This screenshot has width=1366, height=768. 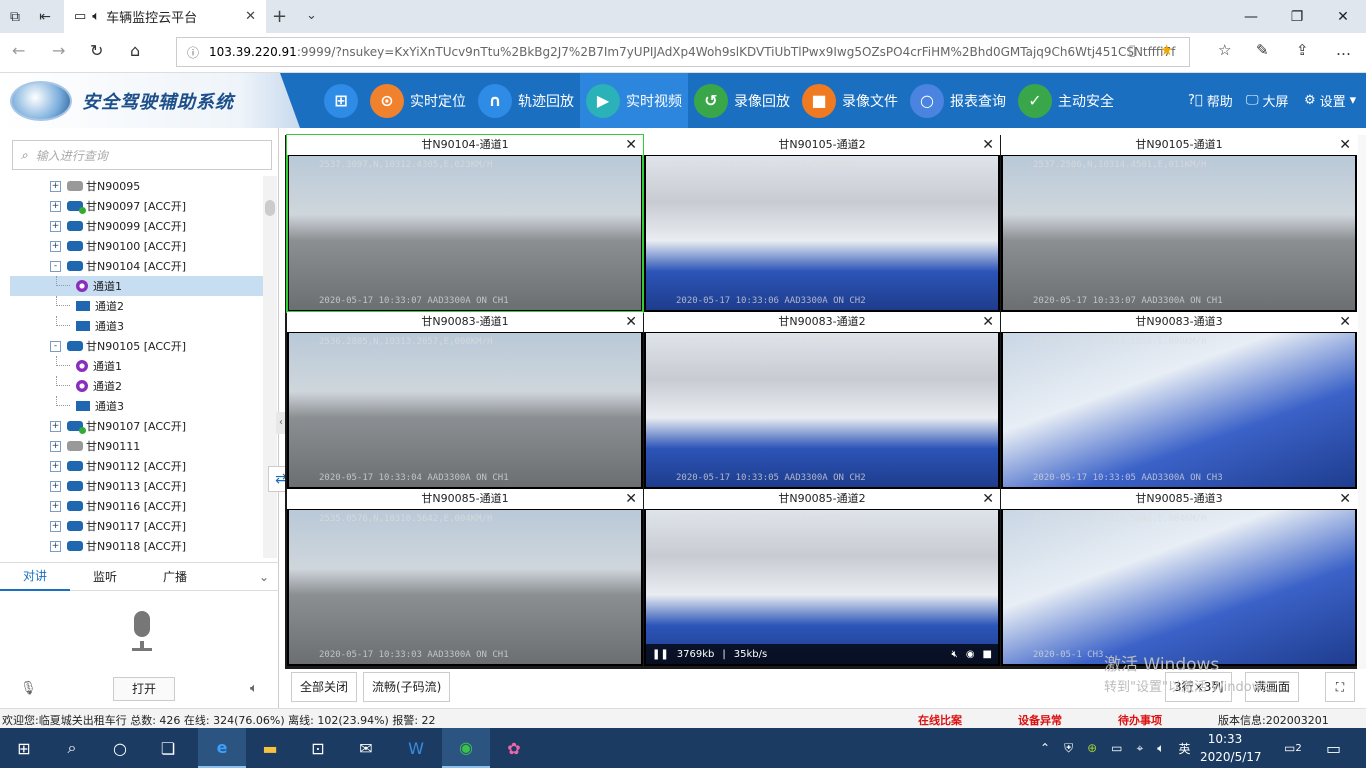 I want to click on tree-vehicle-item: + 甘N90117 [ACC开], so click(x=136, y=526).